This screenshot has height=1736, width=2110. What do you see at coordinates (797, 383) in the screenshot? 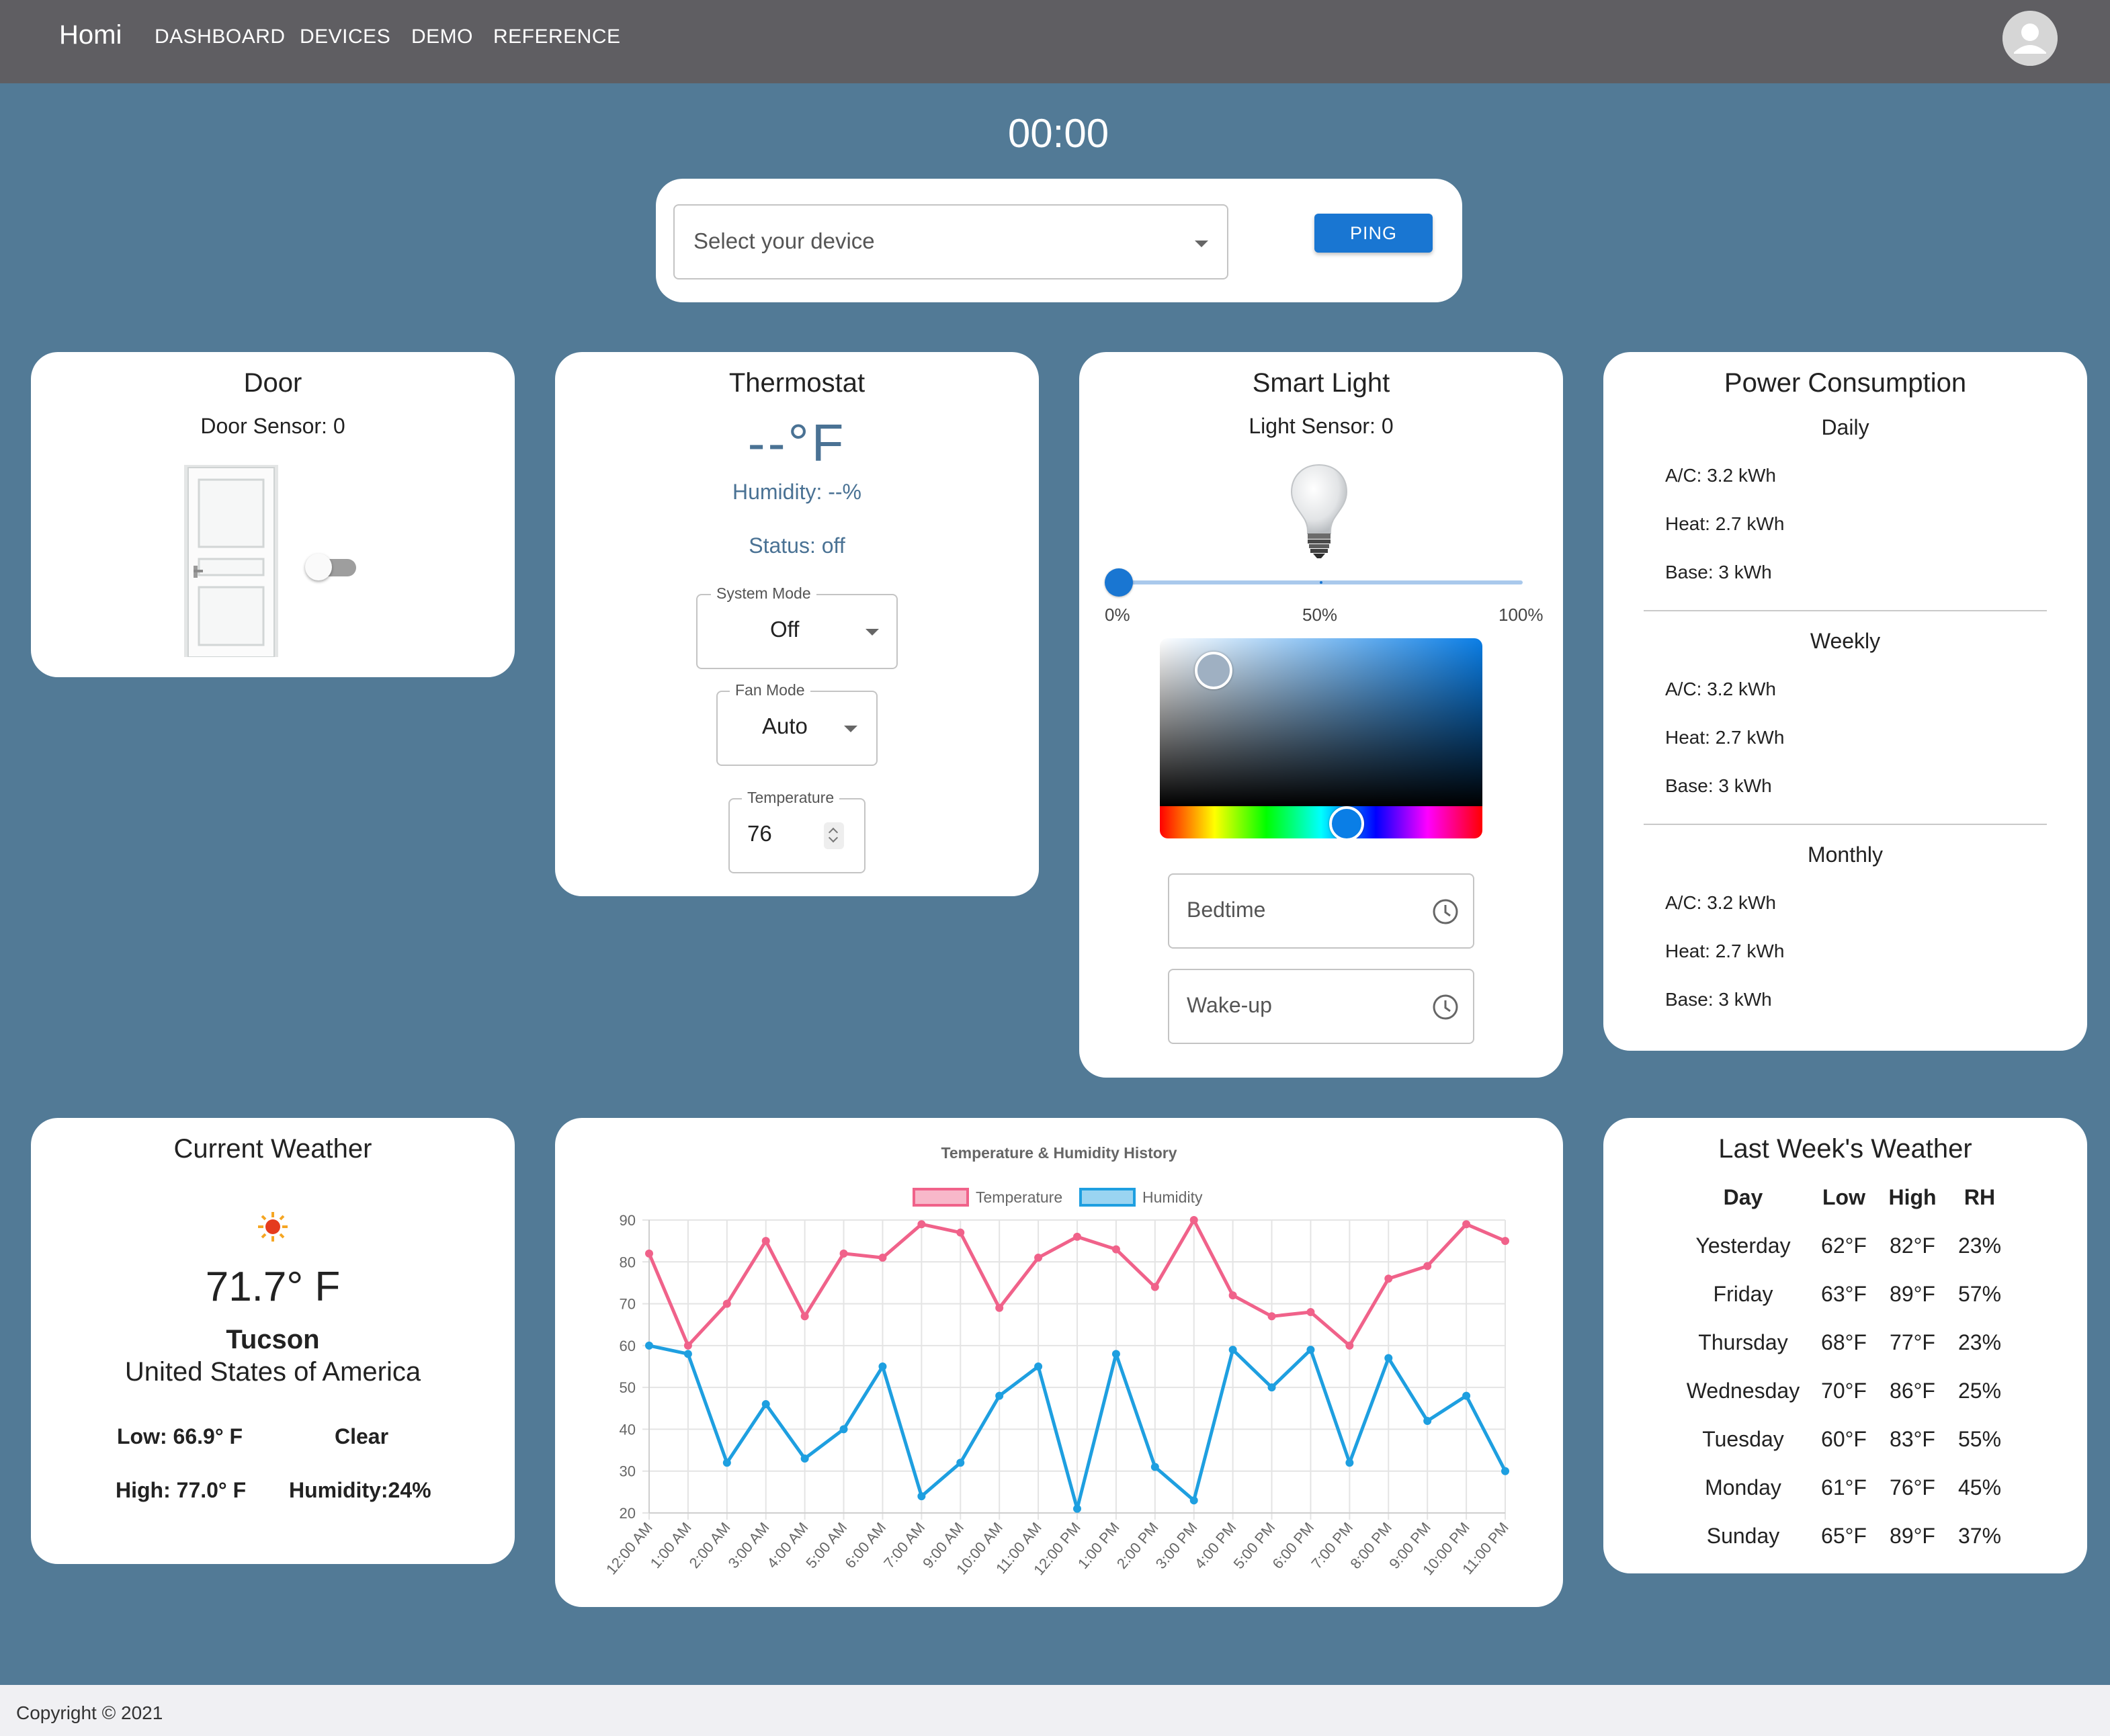
I see `thermostat-title: Thermostat` at bounding box center [797, 383].